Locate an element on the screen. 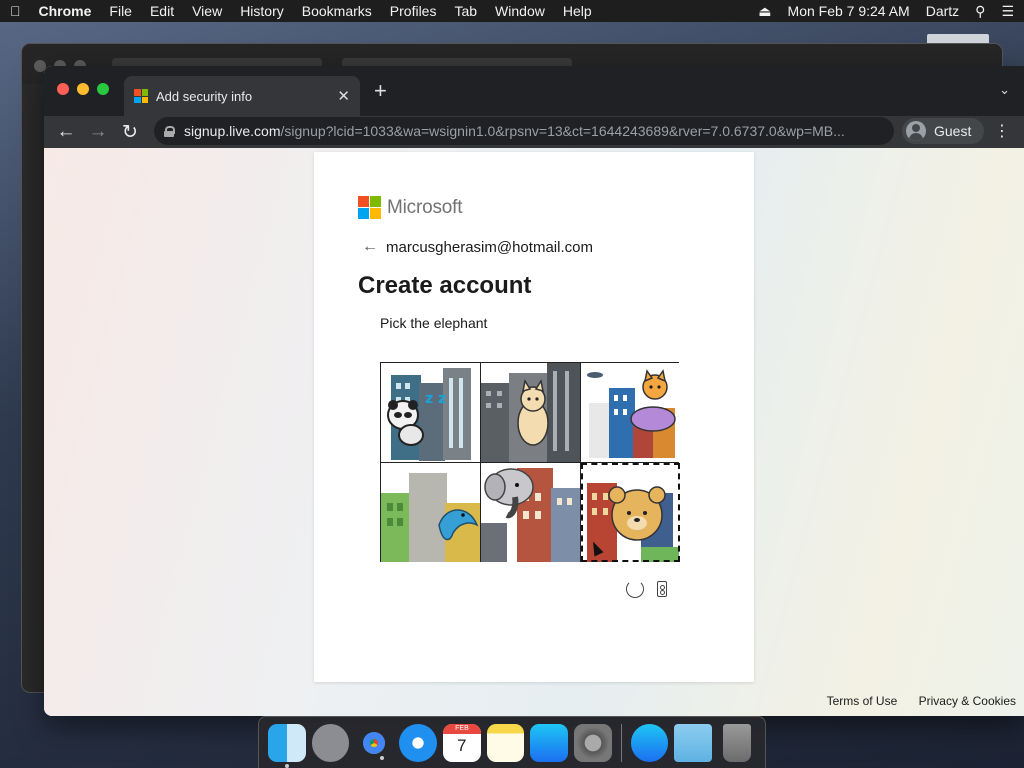 The width and height of the screenshot is (1024, 768). captcha-tile-dolphin is located at coordinates (430, 512).